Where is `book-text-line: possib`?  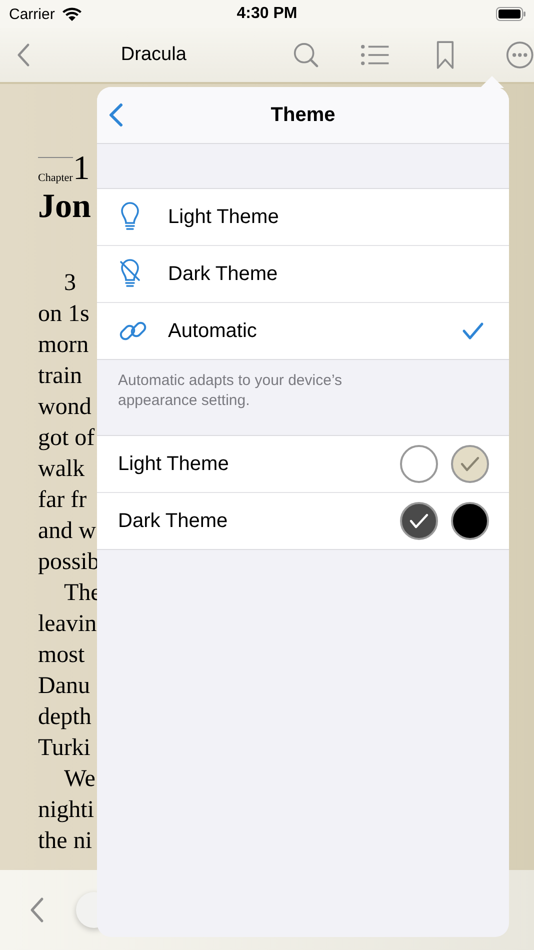
book-text-line: possib is located at coordinates (69, 562).